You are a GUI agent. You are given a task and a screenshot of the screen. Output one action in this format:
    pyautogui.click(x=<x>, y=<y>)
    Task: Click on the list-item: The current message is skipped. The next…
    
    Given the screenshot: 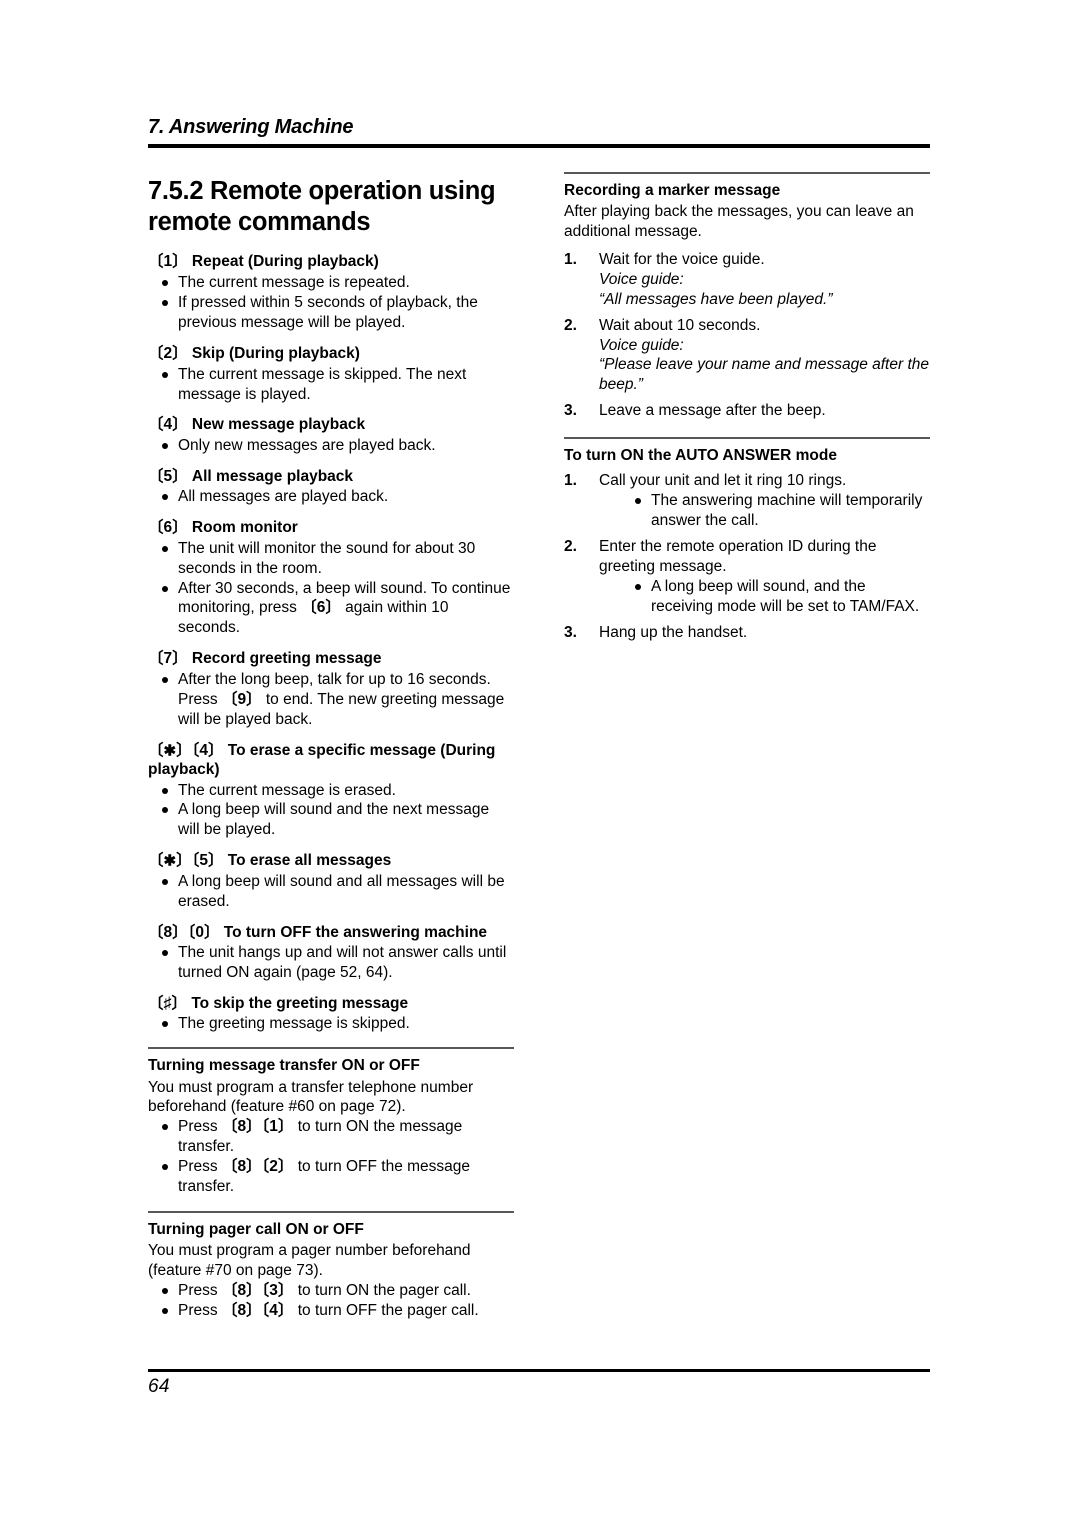 What is the action you would take?
    pyautogui.click(x=336, y=385)
    